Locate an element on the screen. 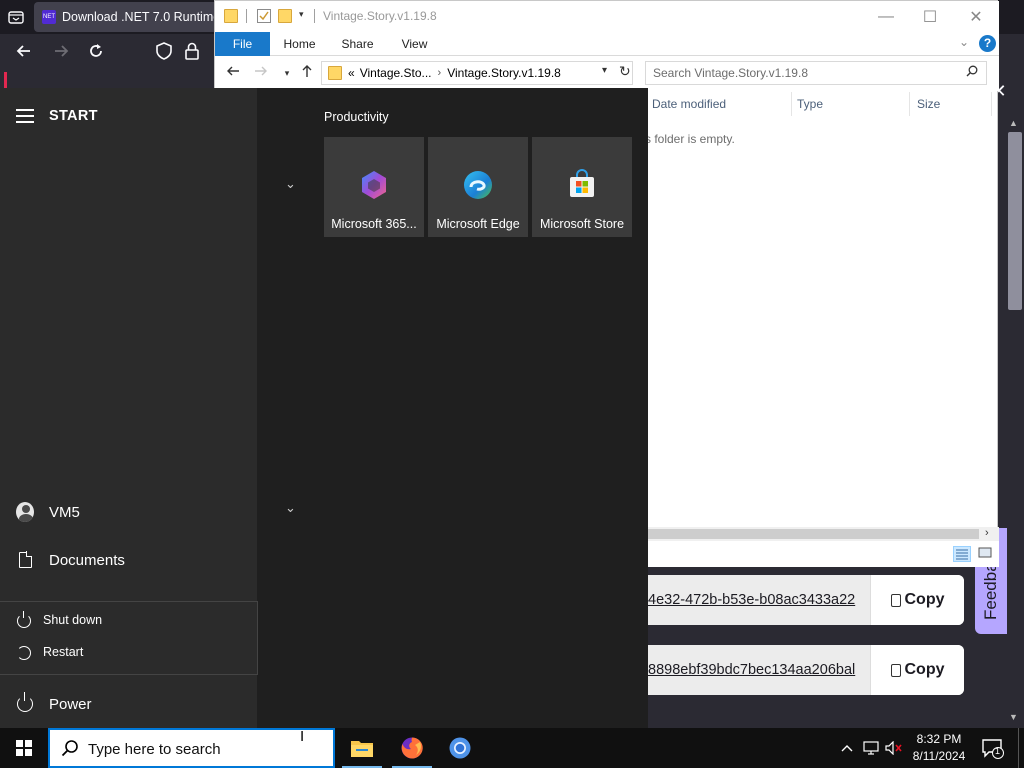  firefox-icon is located at coordinates (412, 748).